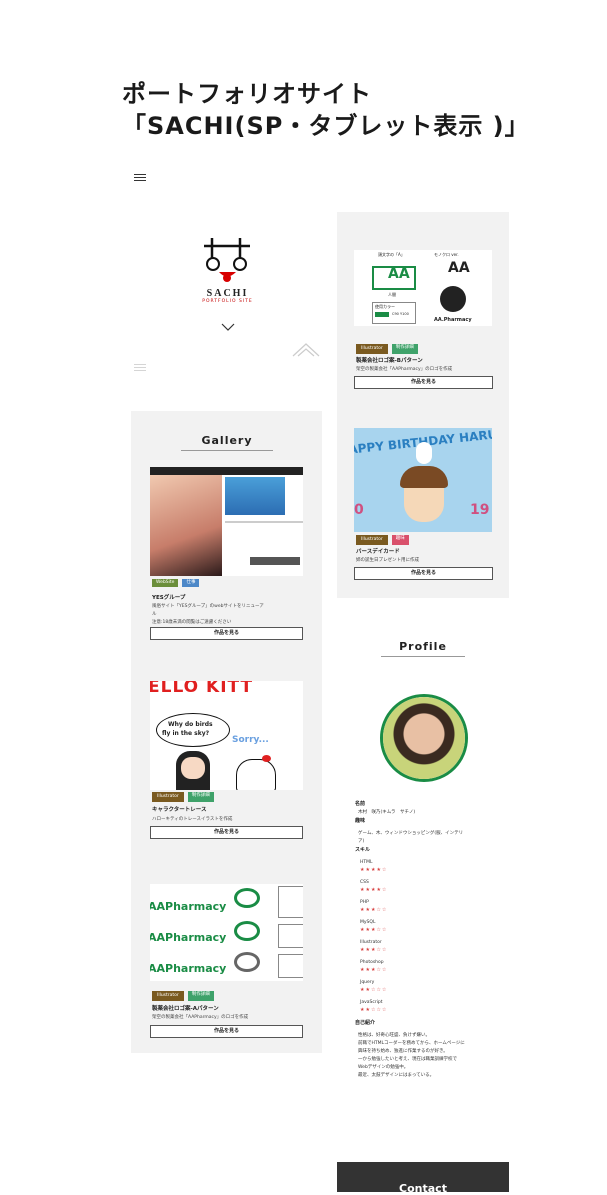 This screenshot has height=1195, width=607. What do you see at coordinates (378, 552) in the screenshot?
I see `work-title-birthday: バースデイカード` at bounding box center [378, 552].